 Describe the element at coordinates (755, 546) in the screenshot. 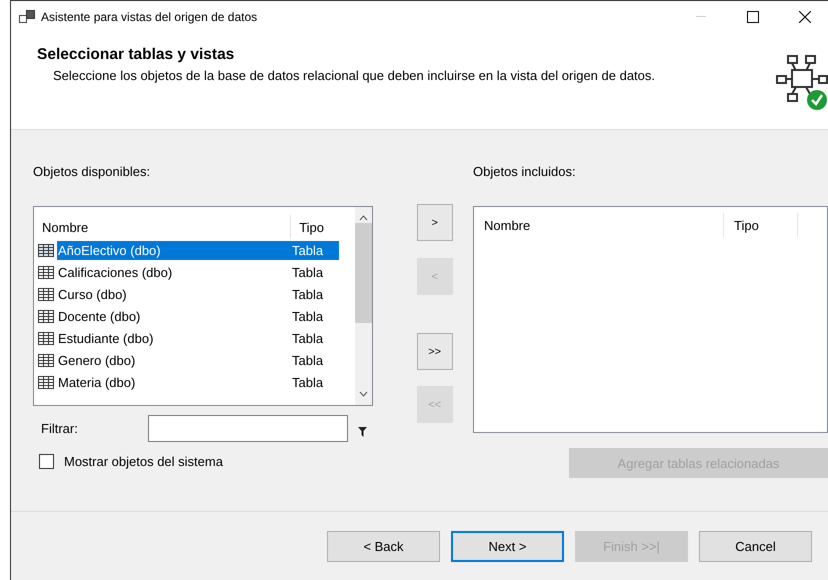

I see `wizard-button: Cancel` at that location.